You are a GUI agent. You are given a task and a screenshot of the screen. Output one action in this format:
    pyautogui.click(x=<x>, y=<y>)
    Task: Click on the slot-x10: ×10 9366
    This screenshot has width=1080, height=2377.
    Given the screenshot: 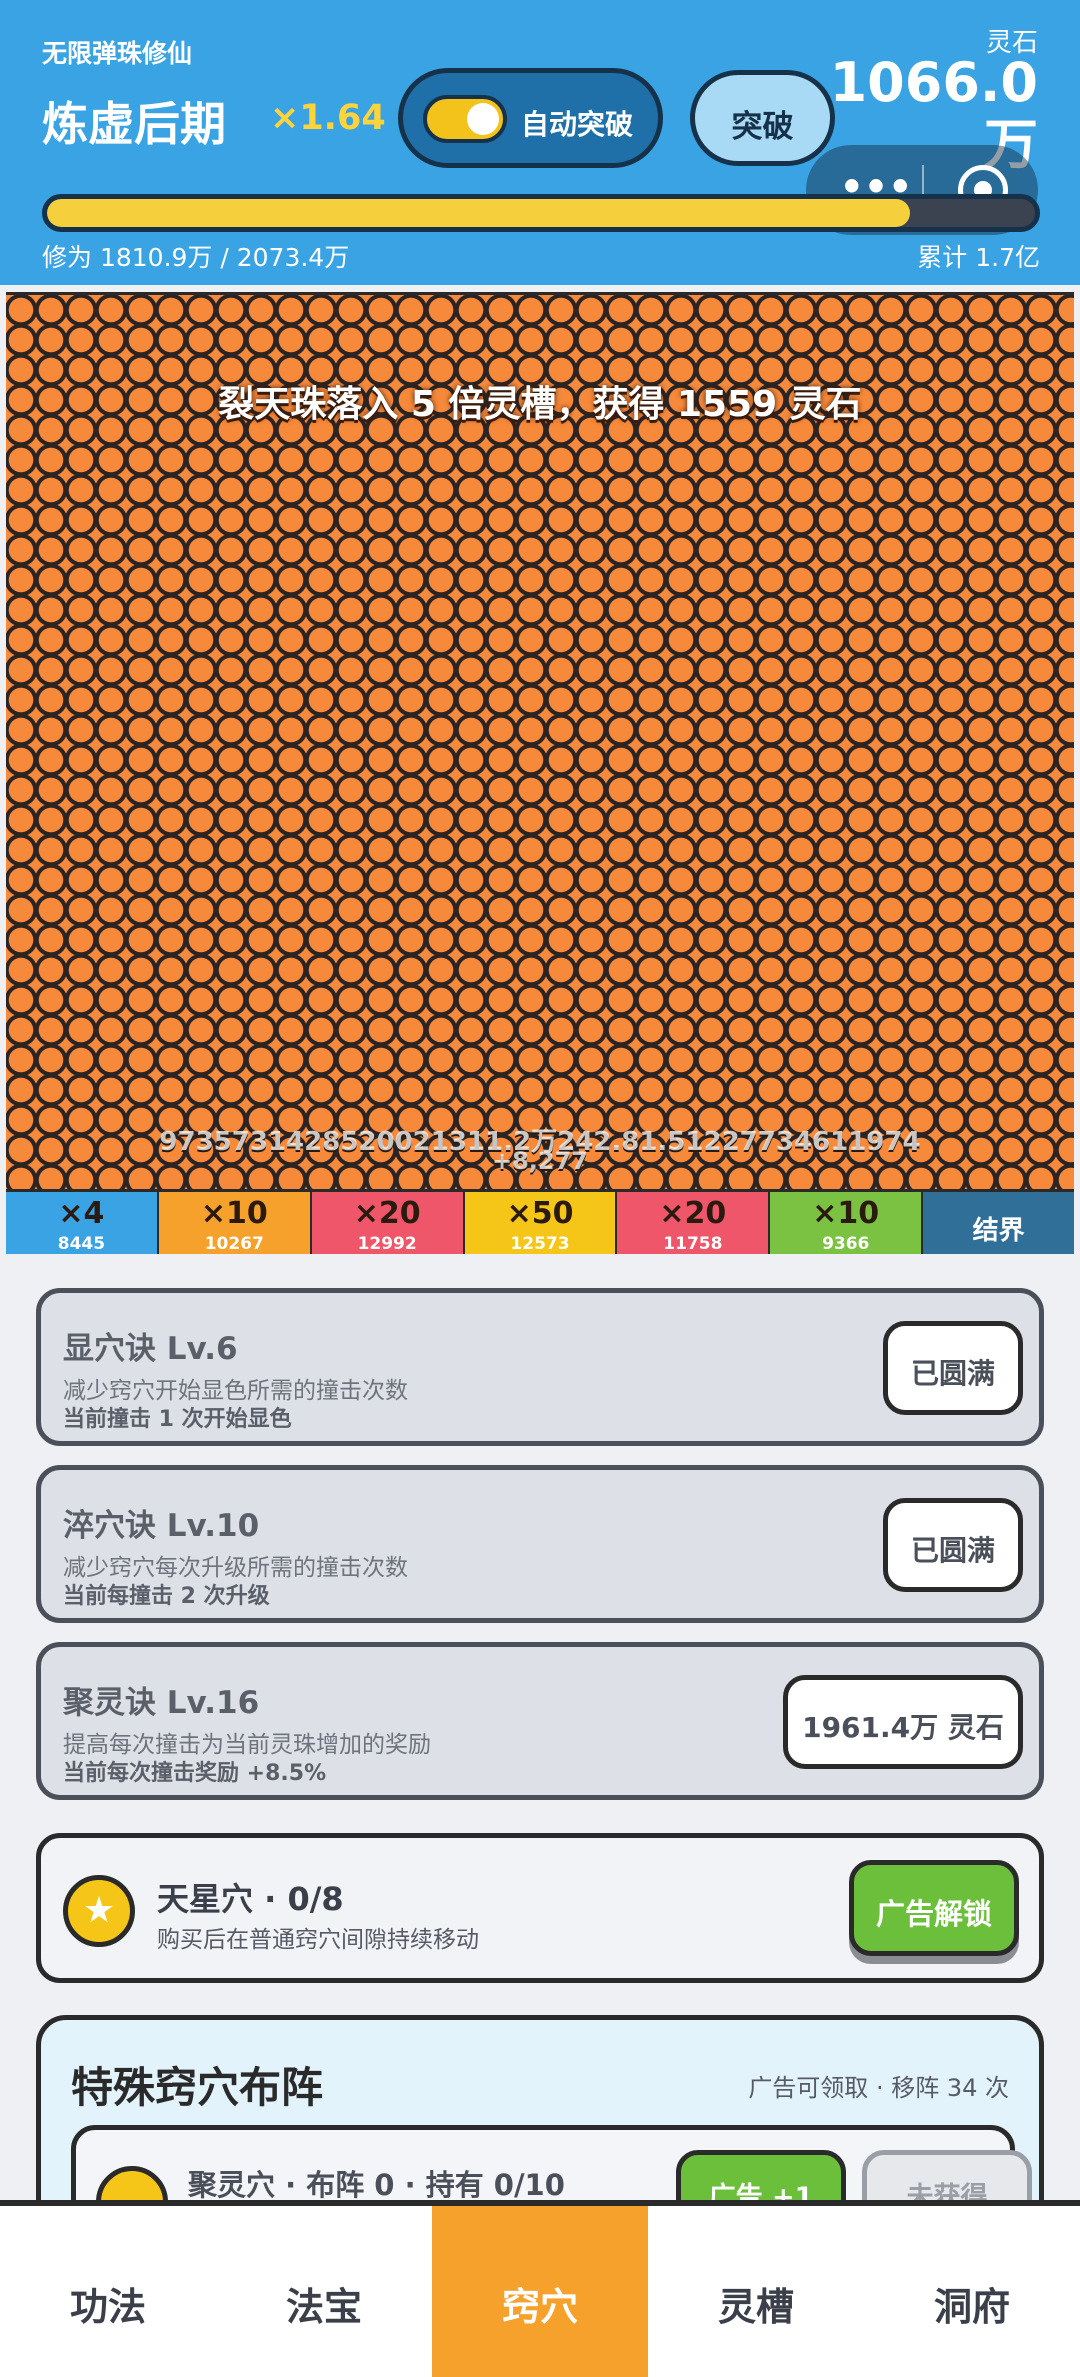 What is the action you would take?
    pyautogui.click(x=847, y=1223)
    